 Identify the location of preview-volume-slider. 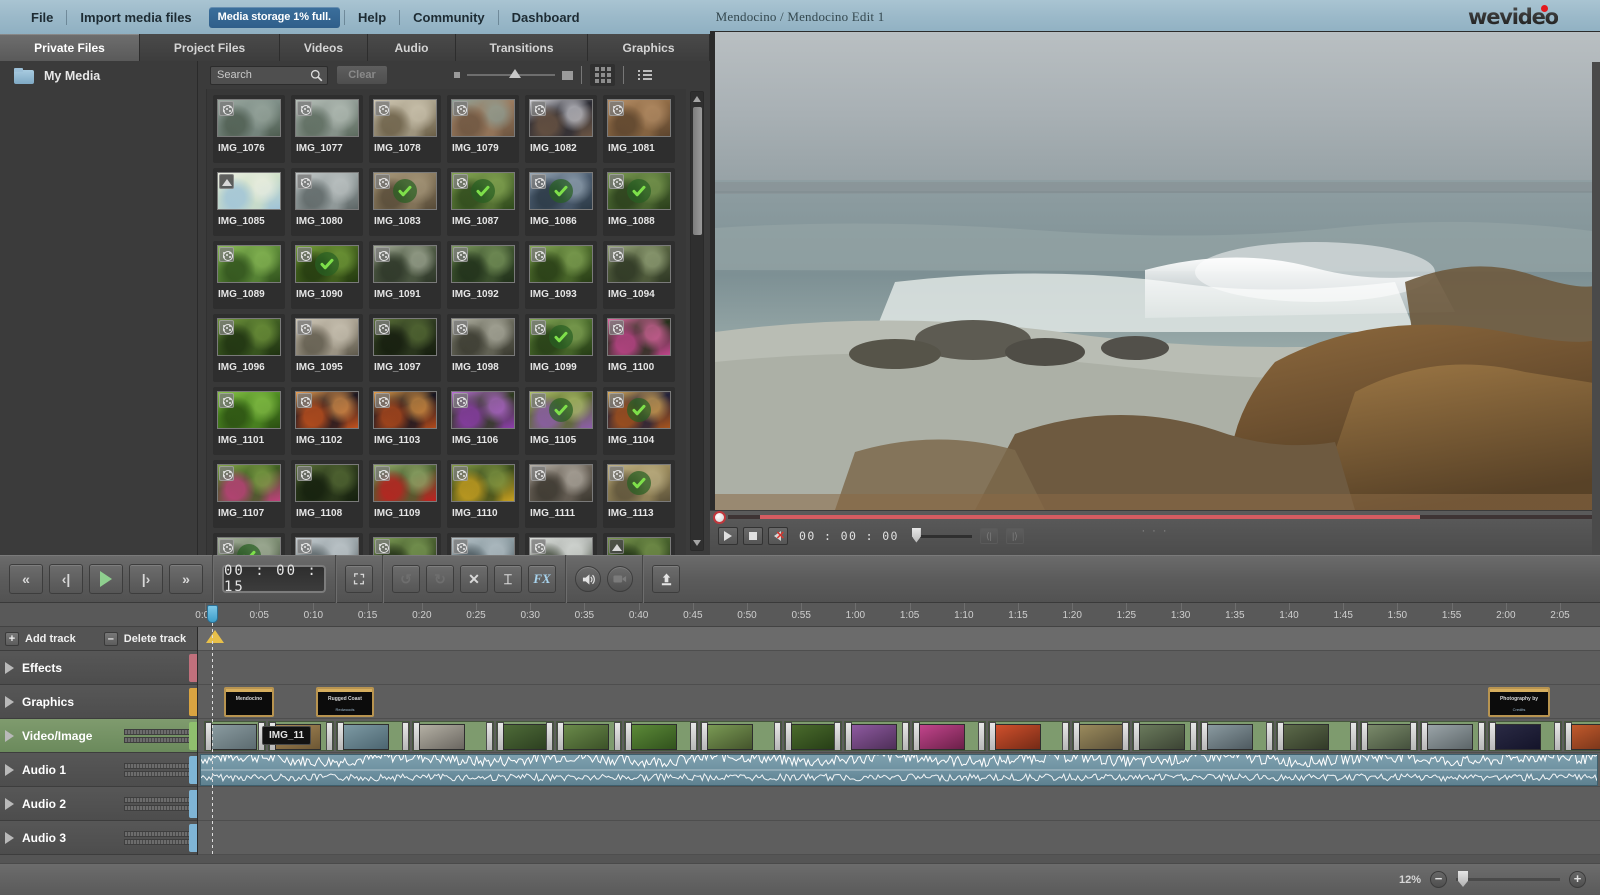
(941, 535).